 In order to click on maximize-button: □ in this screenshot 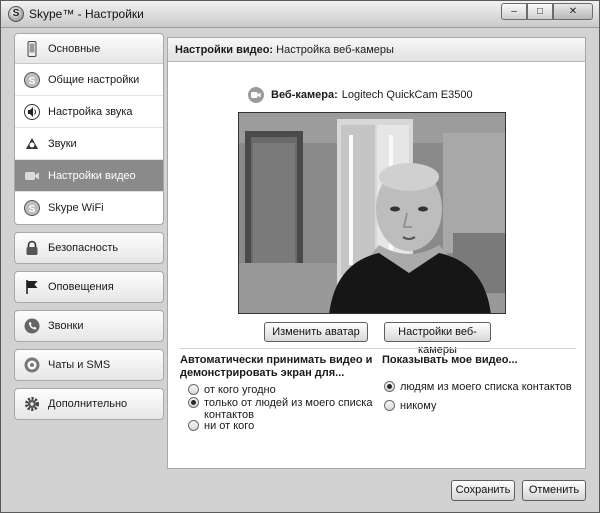, I will do `click(540, 11)`.